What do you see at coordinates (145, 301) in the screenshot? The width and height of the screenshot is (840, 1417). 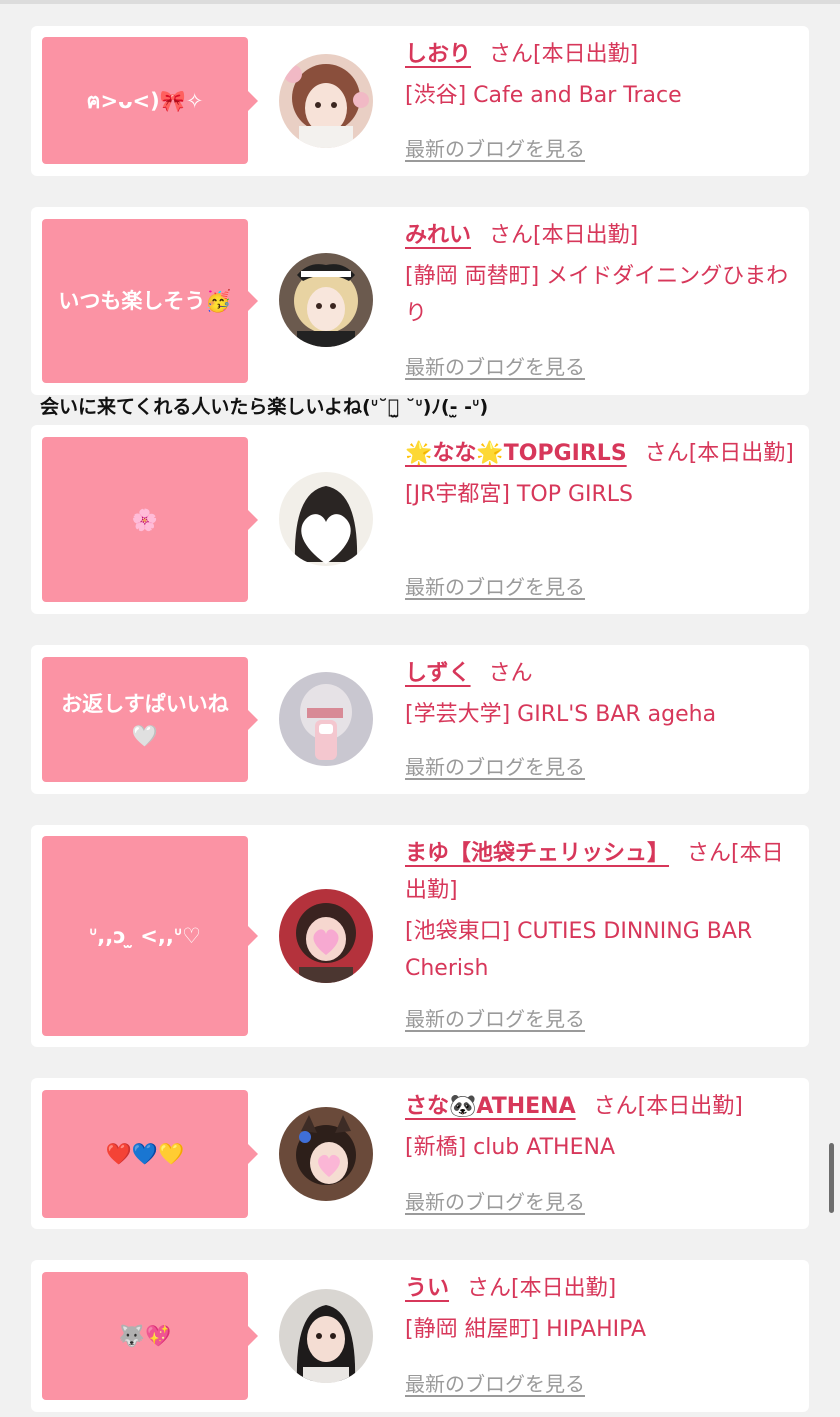 I see `comment-text: いつも楽しそう🥳` at bounding box center [145, 301].